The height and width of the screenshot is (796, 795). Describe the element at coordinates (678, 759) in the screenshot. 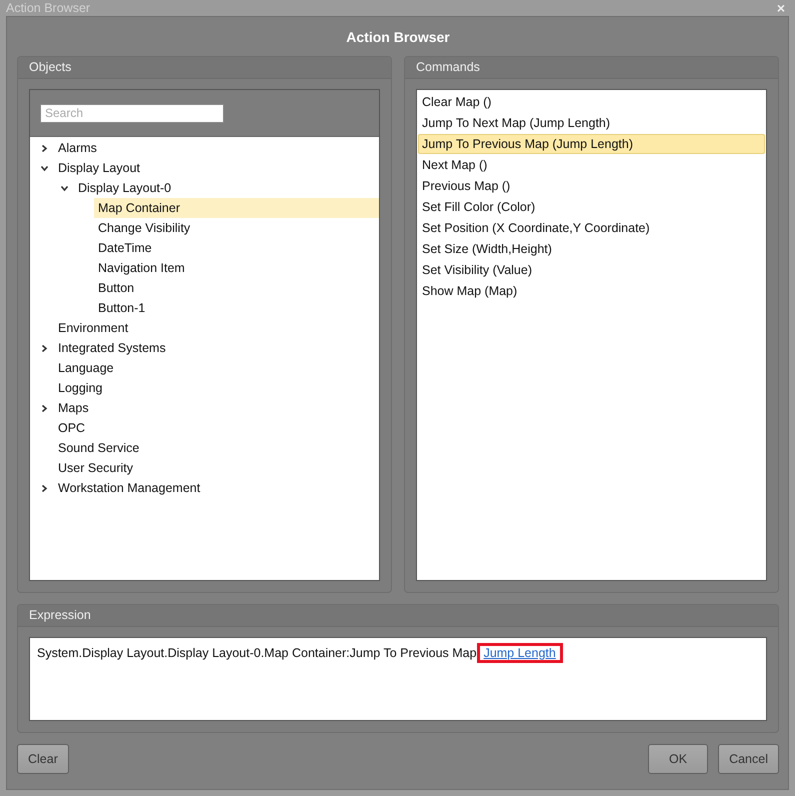

I see `dialog-button: OK` at that location.